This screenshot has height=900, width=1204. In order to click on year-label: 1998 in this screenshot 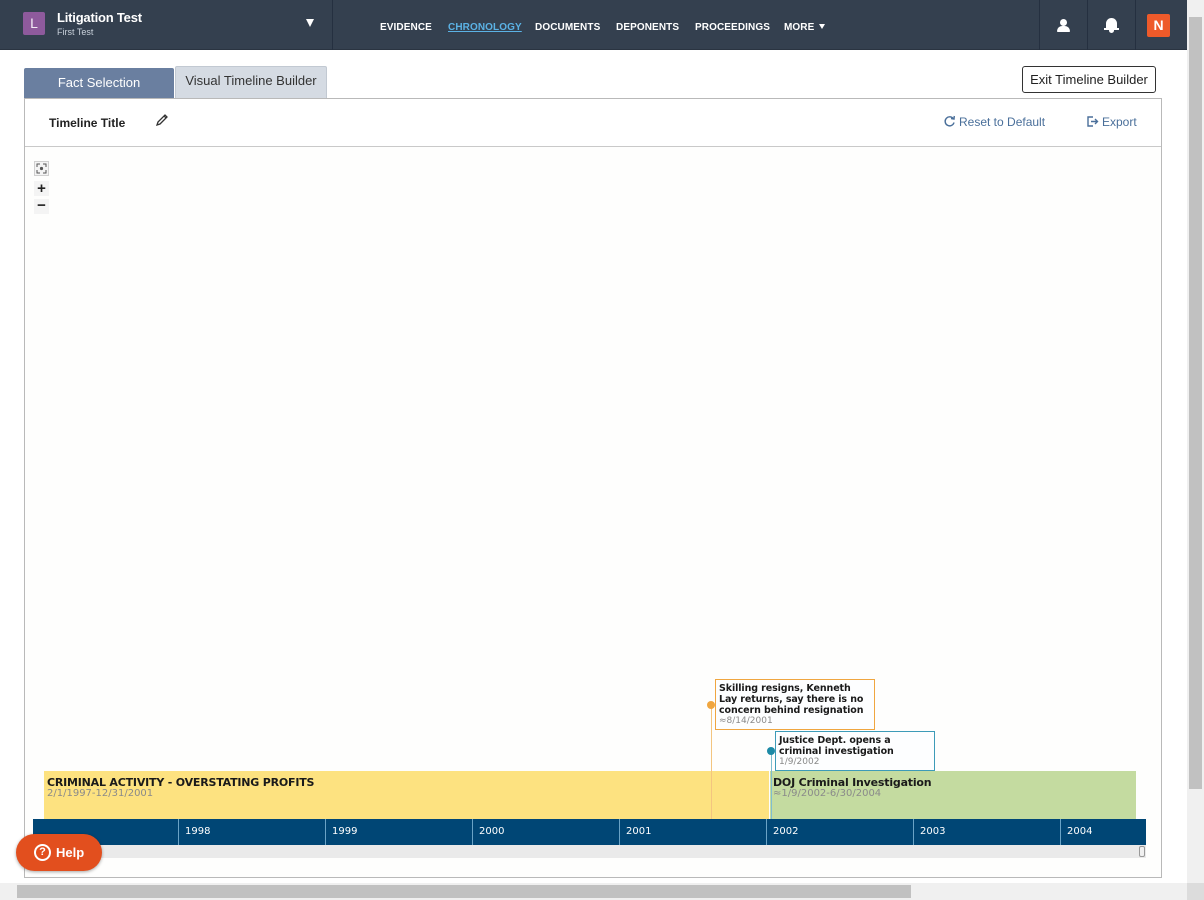, I will do `click(198, 831)`.